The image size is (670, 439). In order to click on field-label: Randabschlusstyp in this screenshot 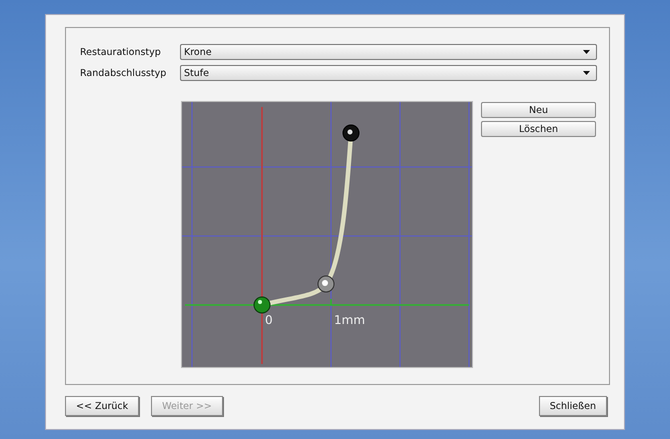, I will do `click(124, 73)`.